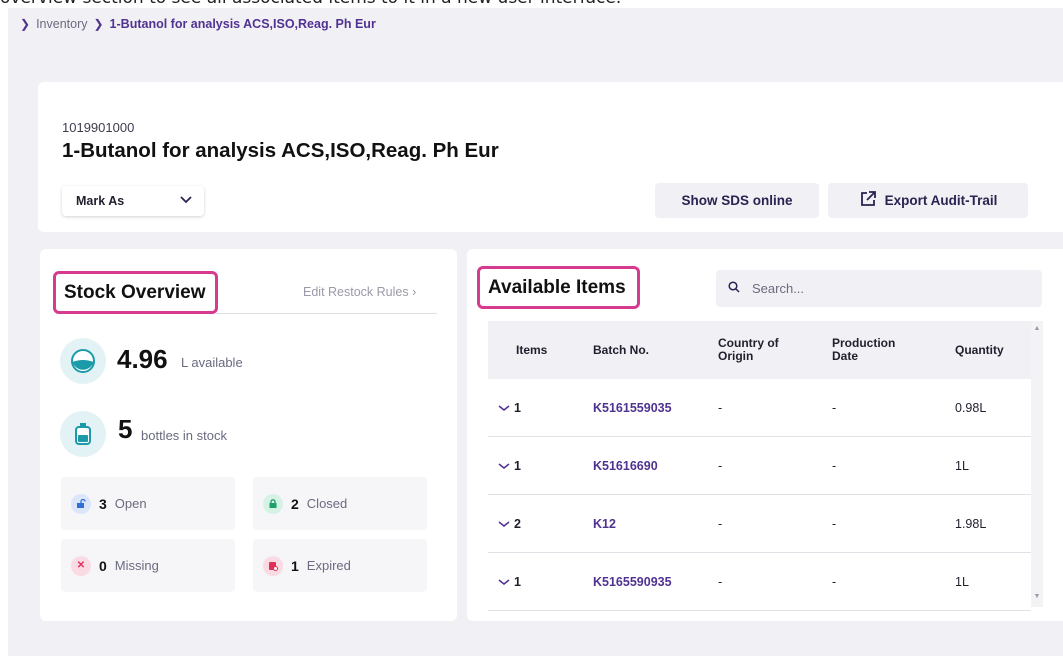 The image size is (1063, 656). I want to click on column-header-batch: Batch No., so click(643, 350).